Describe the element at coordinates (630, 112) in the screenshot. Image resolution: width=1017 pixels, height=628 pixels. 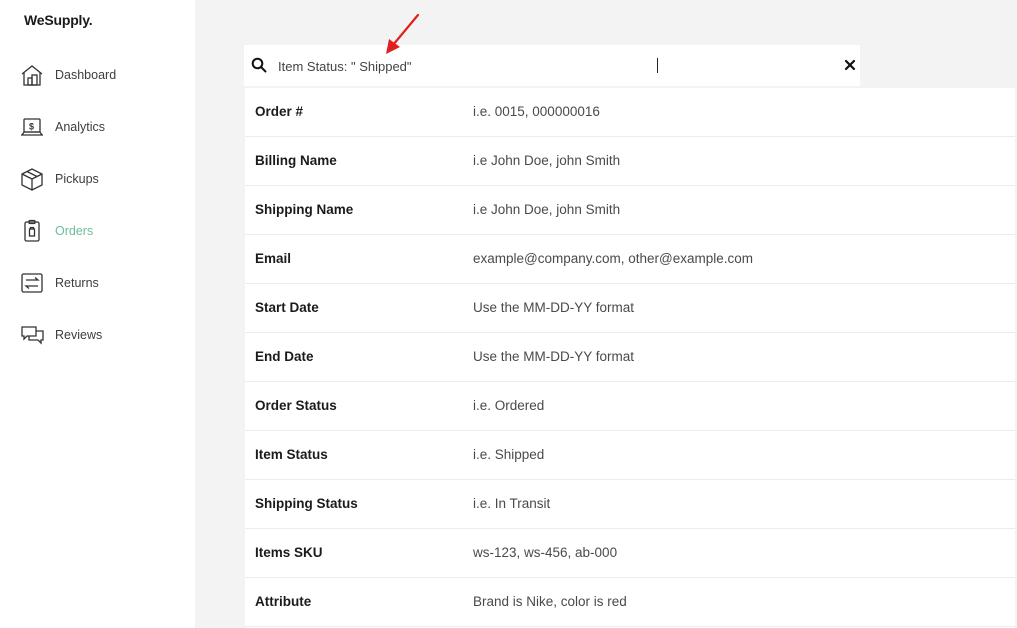
I see `filter-row-order-number: Order # i.e. 0015, 000000016` at that location.